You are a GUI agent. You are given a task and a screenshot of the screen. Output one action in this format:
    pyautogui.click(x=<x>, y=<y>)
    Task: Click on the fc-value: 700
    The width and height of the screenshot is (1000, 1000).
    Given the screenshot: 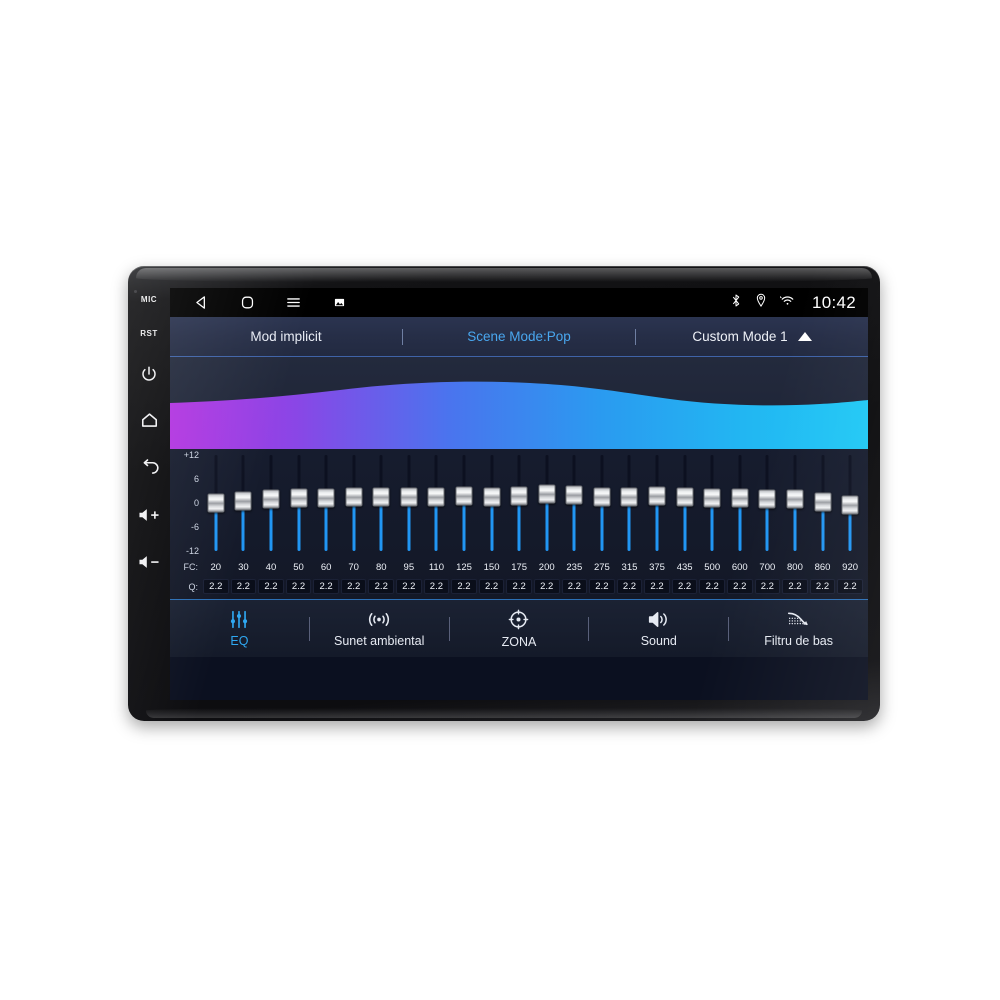 What is the action you would take?
    pyautogui.click(x=768, y=567)
    